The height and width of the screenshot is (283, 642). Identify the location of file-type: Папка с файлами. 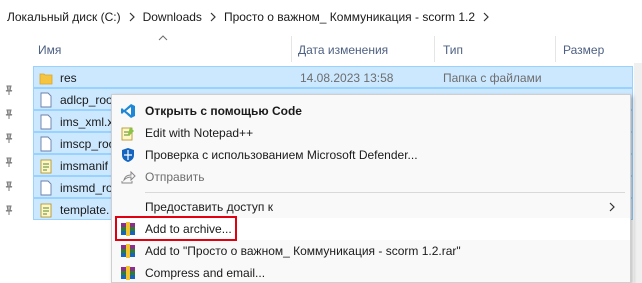
(492, 78).